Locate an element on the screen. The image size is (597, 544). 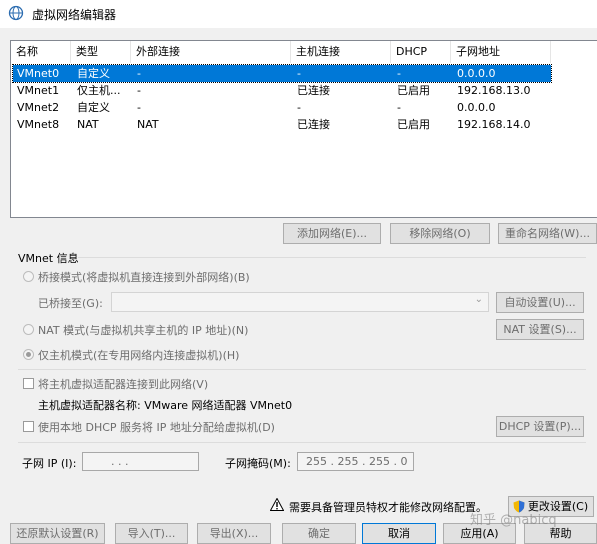
dhcp-checkbox is located at coordinates (28, 426).